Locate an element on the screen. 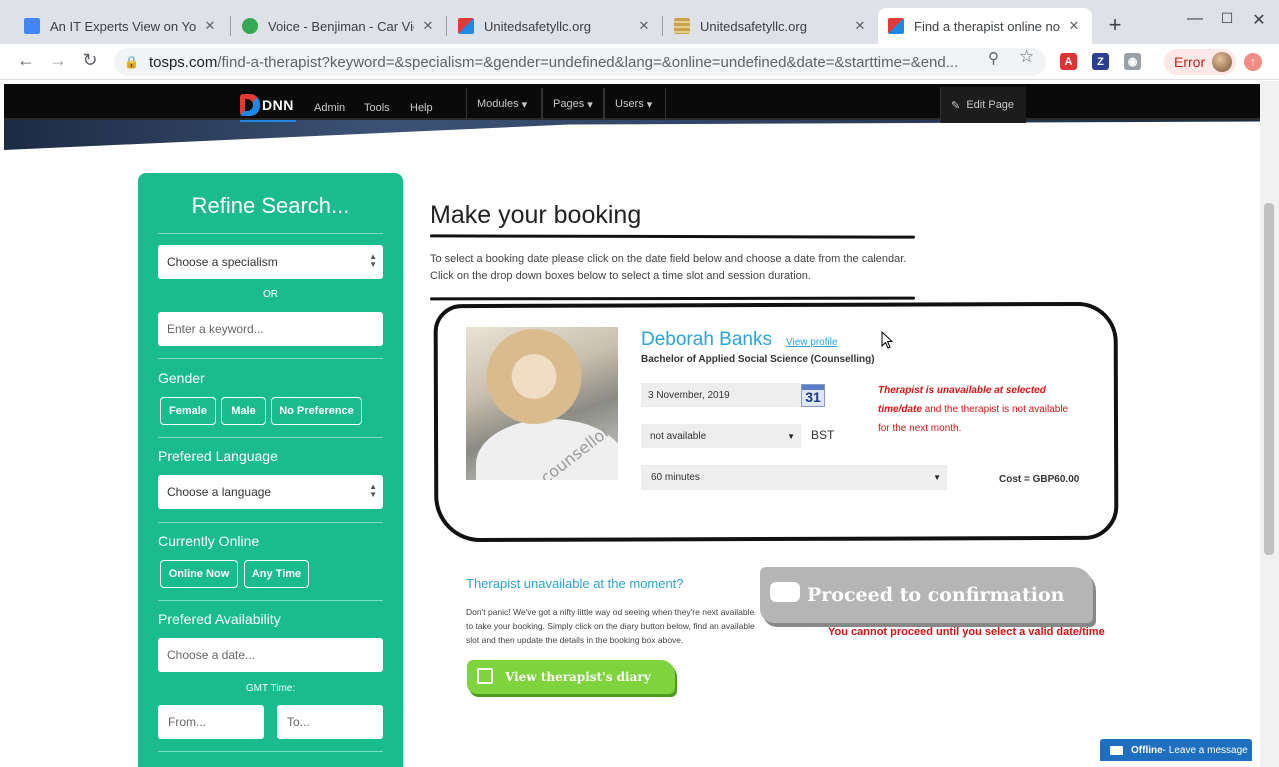  dnn-users-menu: Users ▾ is located at coordinates (635, 104).